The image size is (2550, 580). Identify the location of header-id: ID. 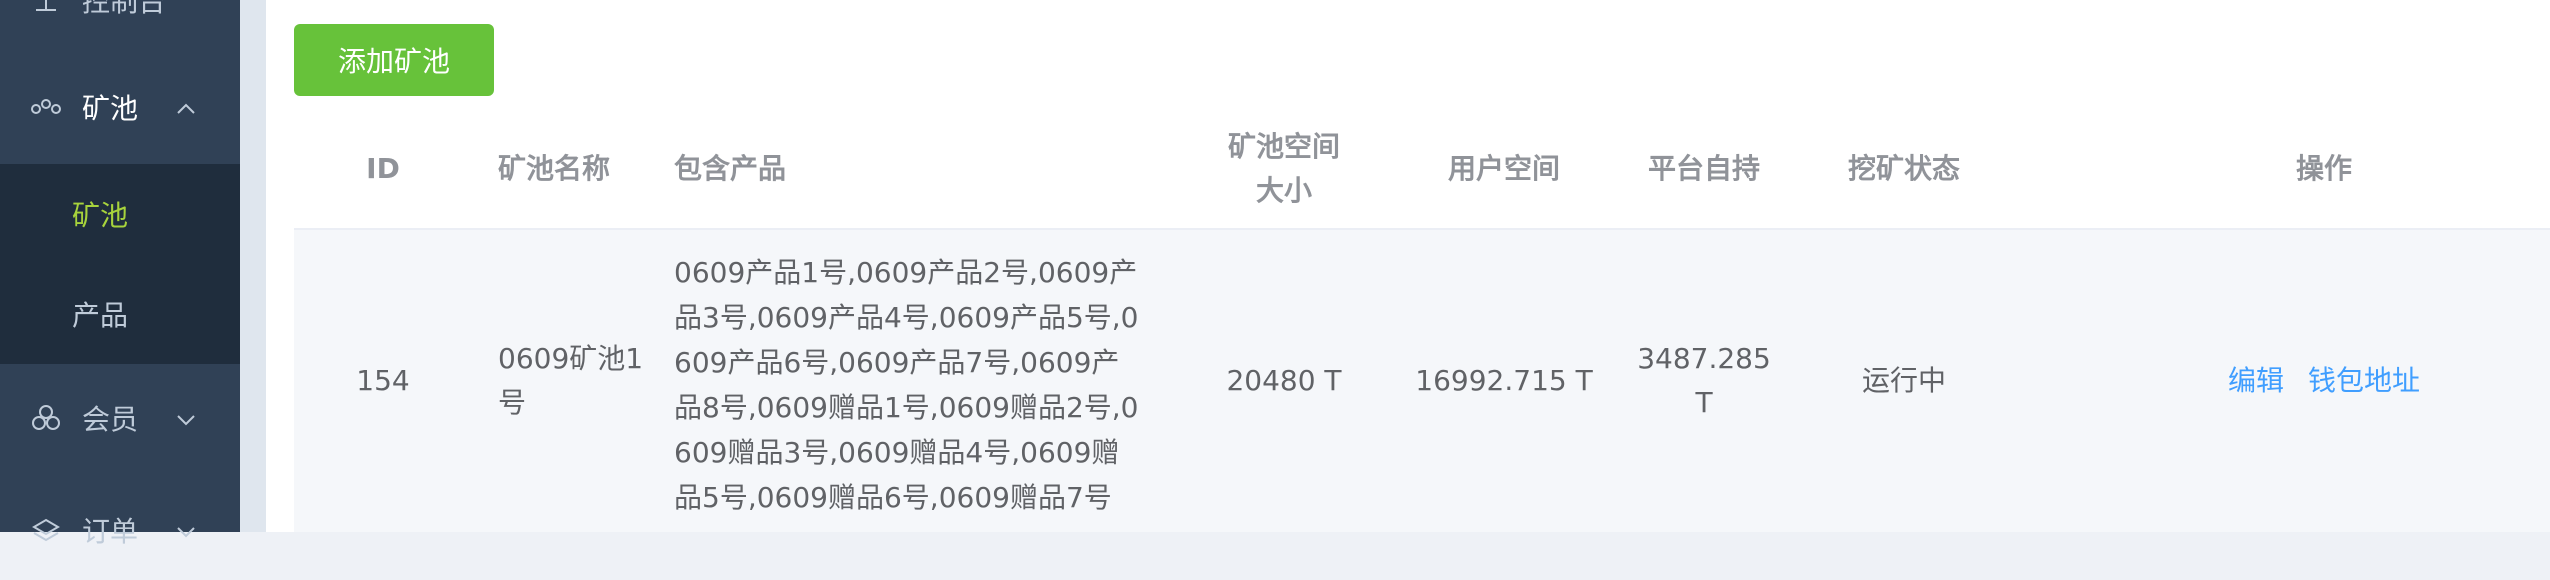
(383, 168).